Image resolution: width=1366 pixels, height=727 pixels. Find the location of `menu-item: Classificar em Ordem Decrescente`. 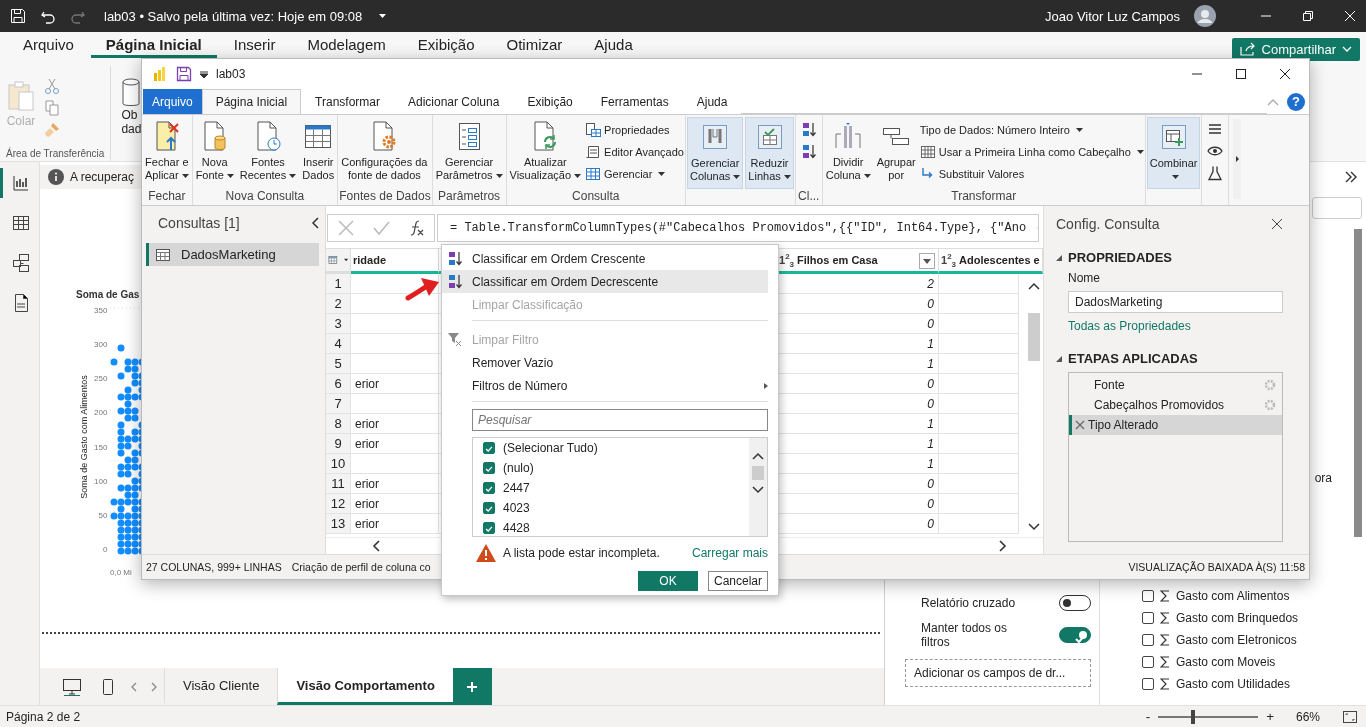

menu-item: Classificar em Ordem Decrescente is located at coordinates (605, 281).